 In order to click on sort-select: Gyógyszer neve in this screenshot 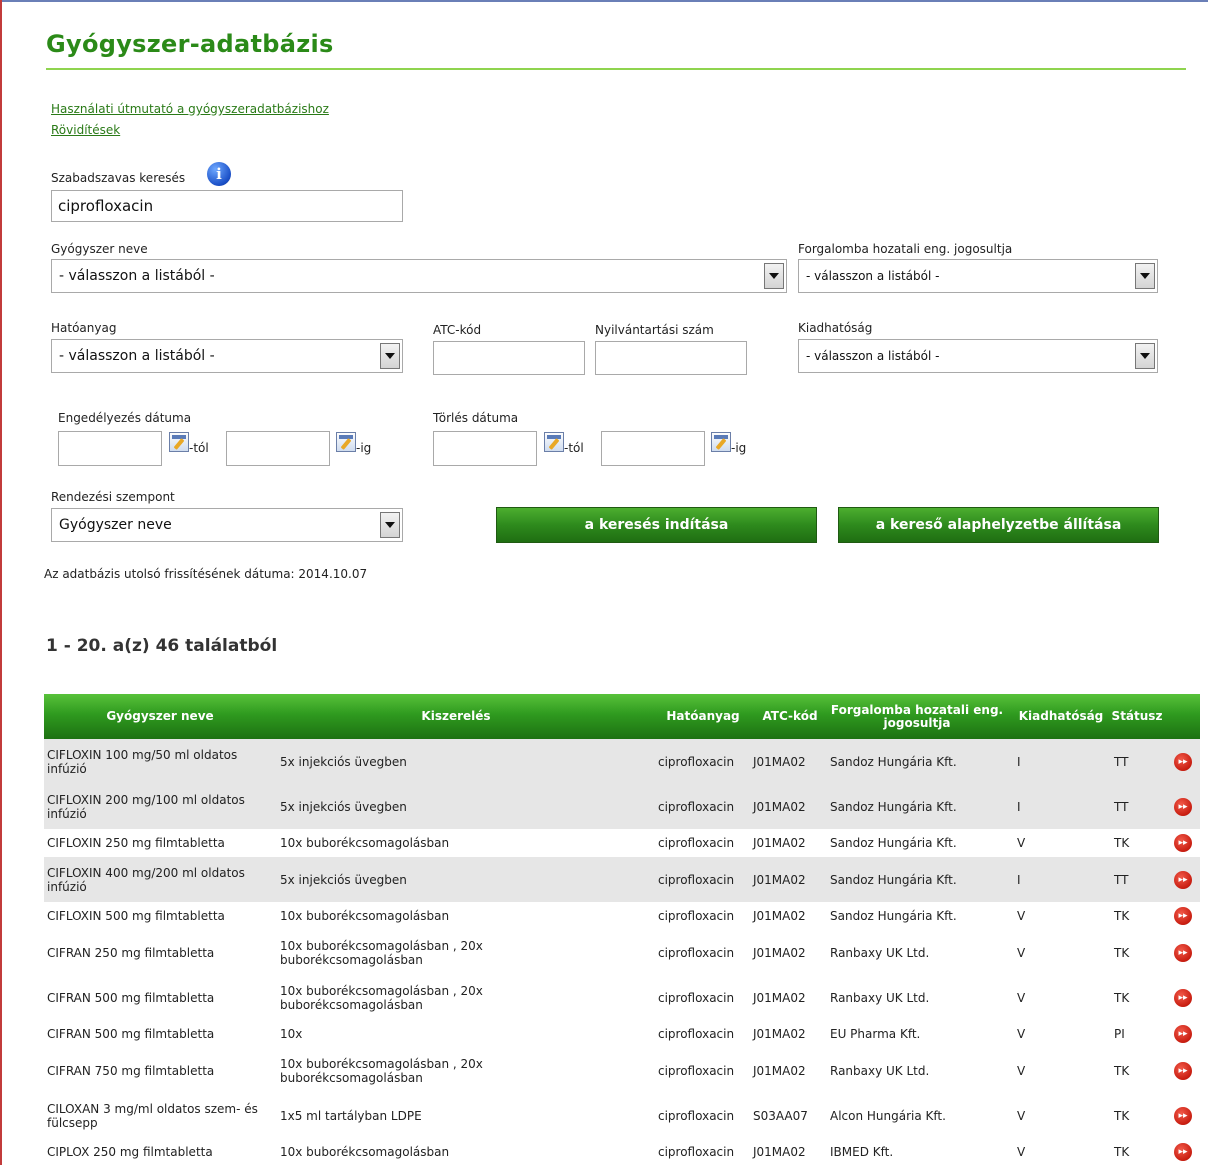, I will do `click(227, 525)`.